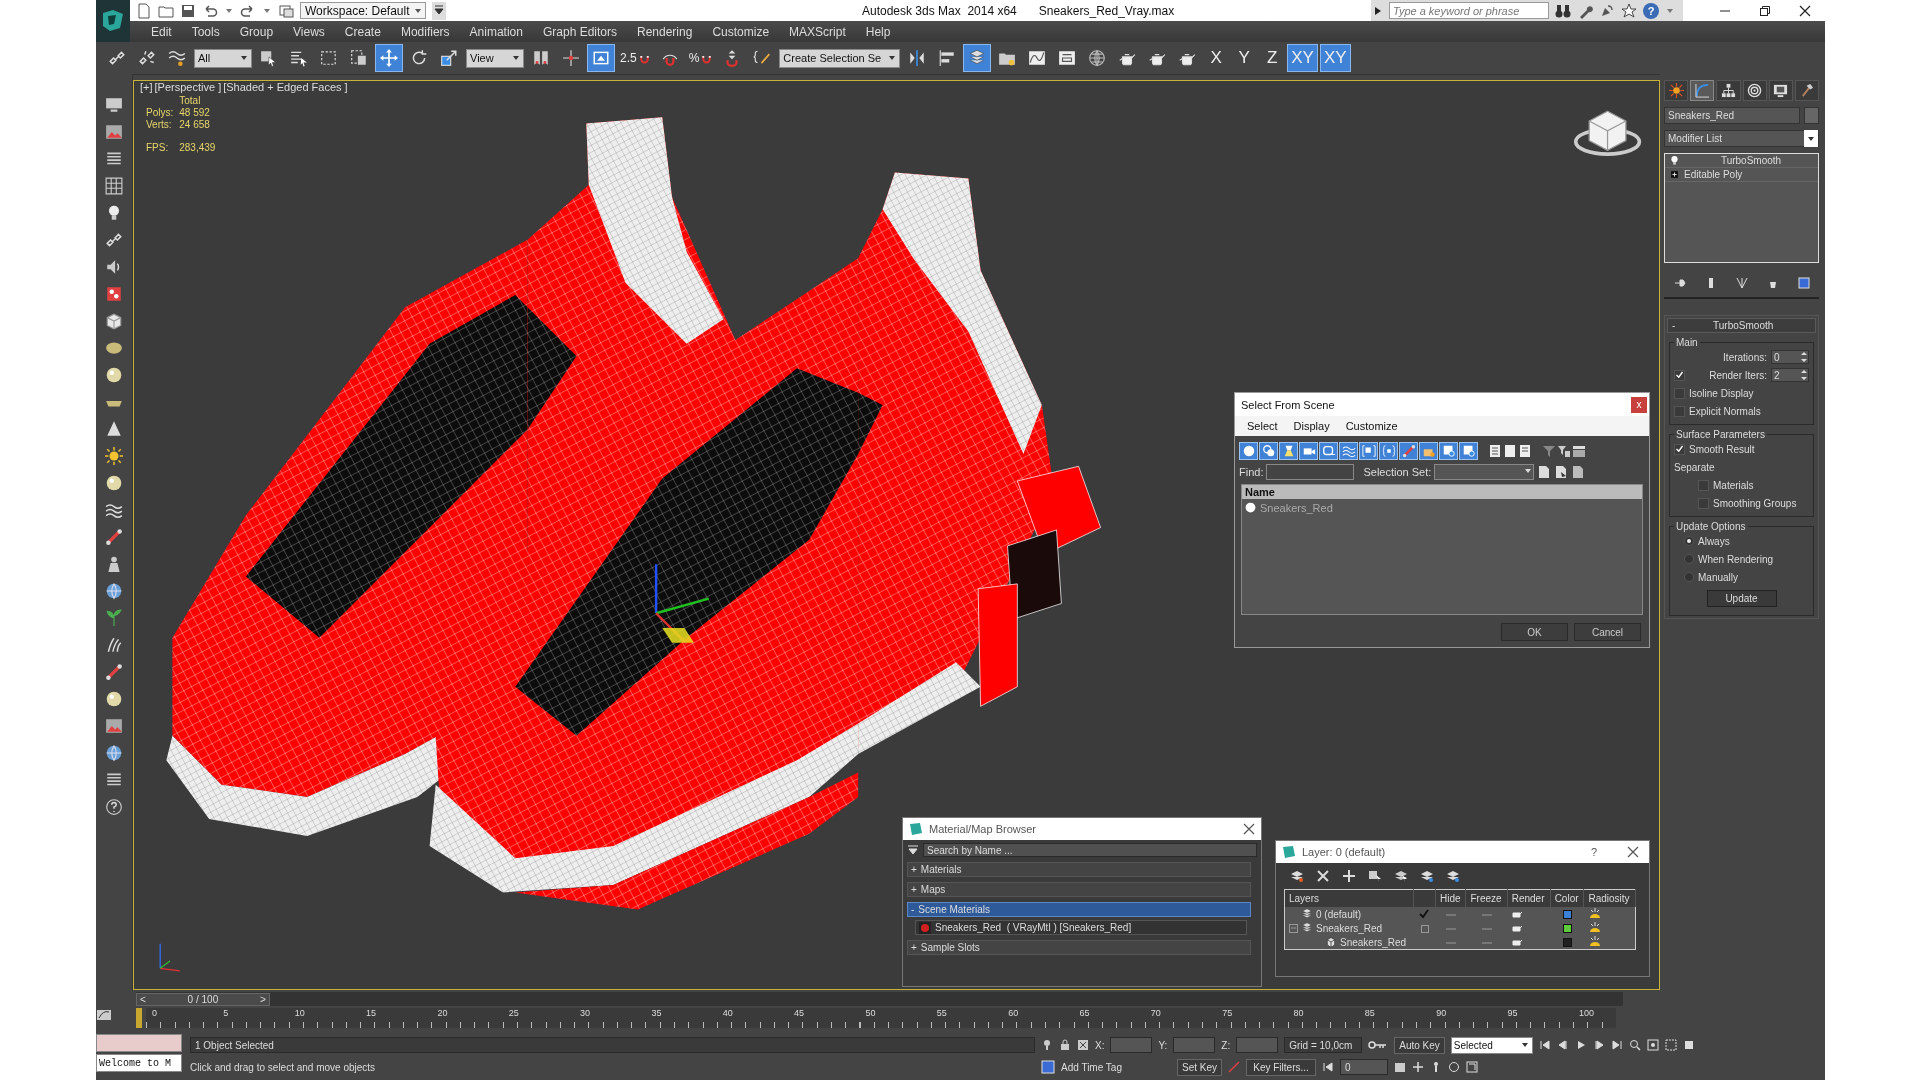 The image size is (1920, 1080). What do you see at coordinates (1339, 914) in the screenshot?
I see `layer-name: 0 (default)` at bounding box center [1339, 914].